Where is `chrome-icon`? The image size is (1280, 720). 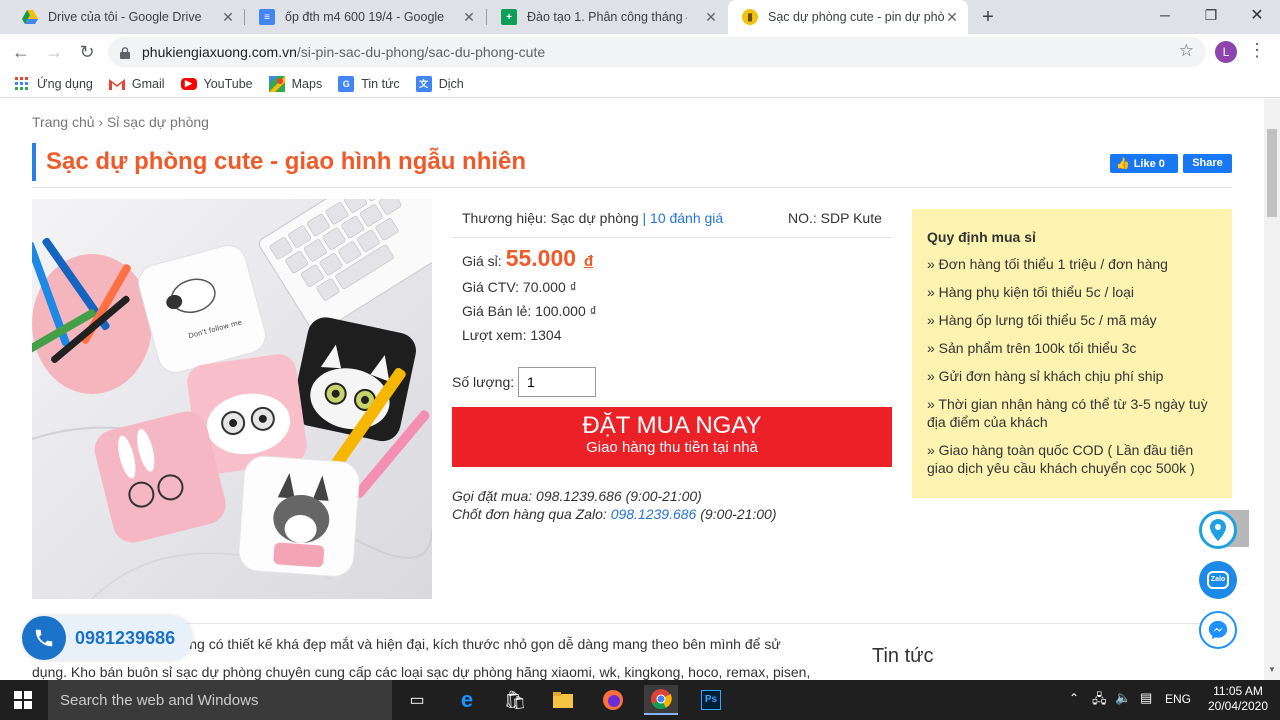
chrome-icon is located at coordinates (661, 700).